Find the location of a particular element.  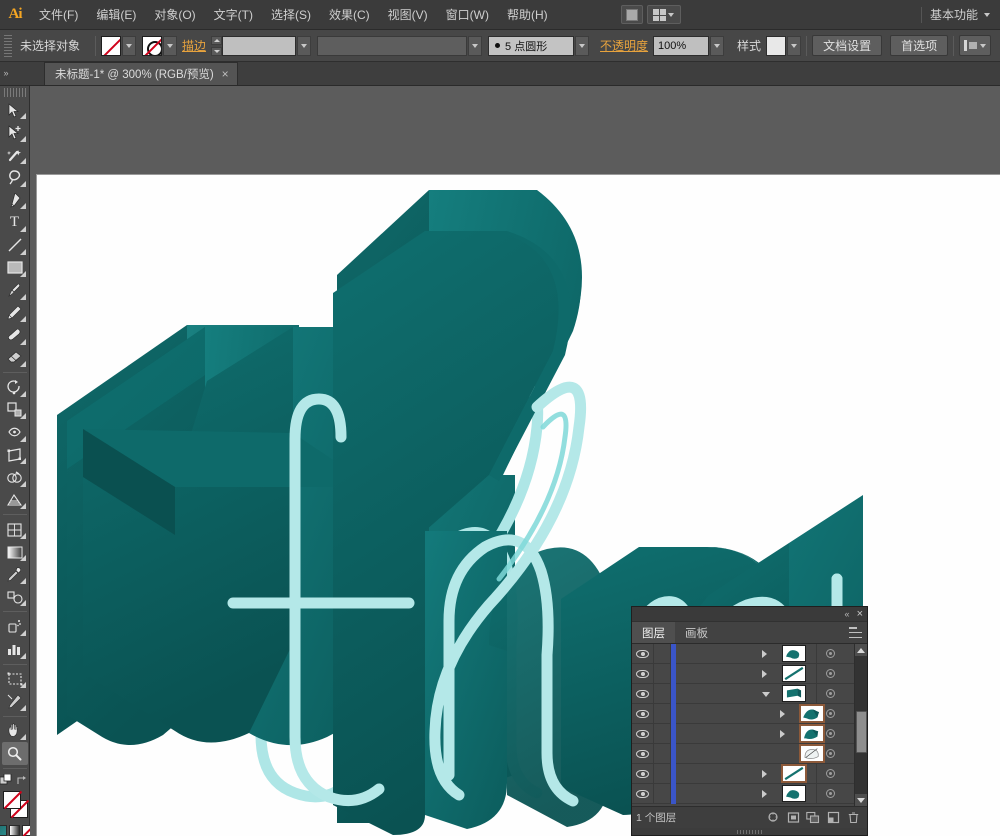

graphic-style-control is located at coordinates (784, 45).